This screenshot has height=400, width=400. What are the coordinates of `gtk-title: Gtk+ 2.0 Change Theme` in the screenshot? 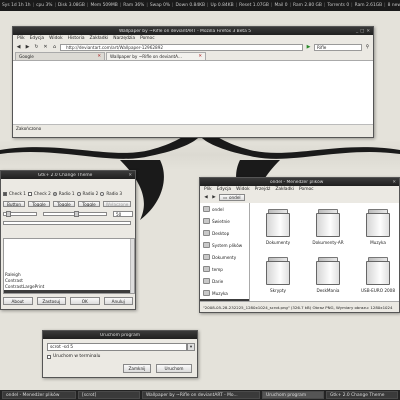 It's located at (65, 175).